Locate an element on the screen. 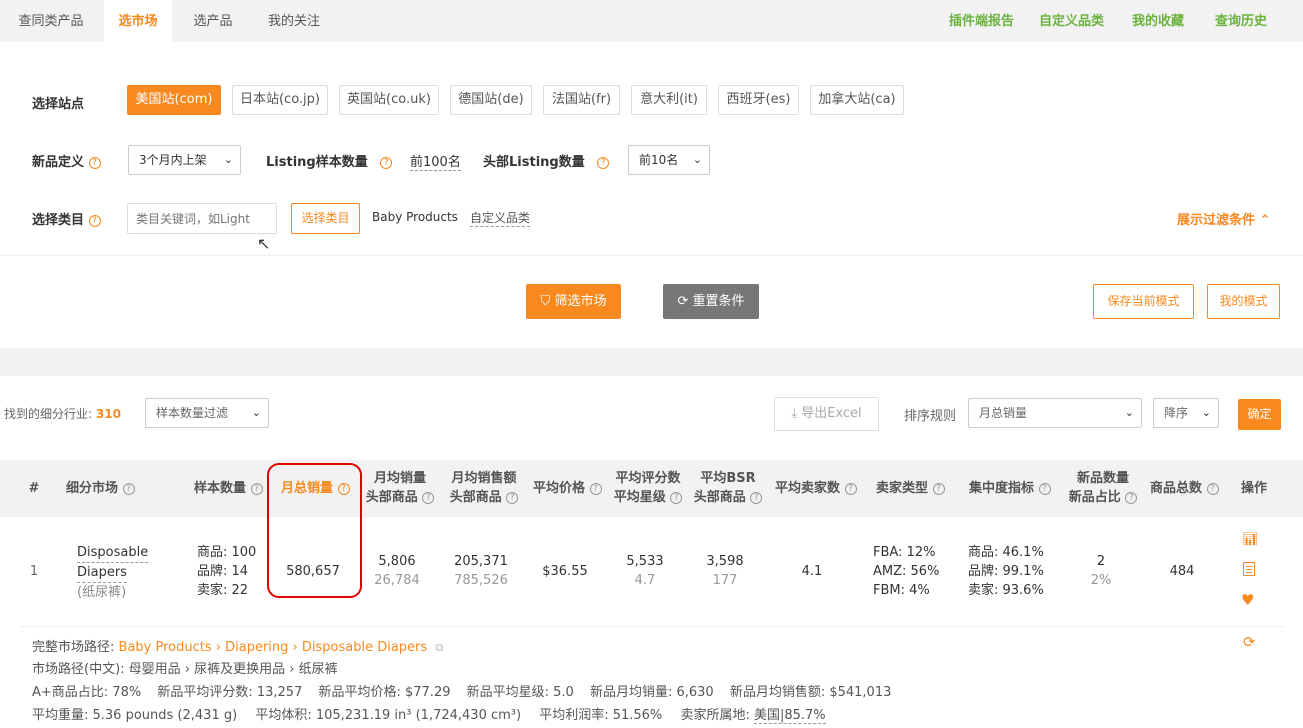 Image resolution: width=1303 pixels, height=728 pixels. col-avg-price: 平均价格 ? is located at coordinates (567, 488).